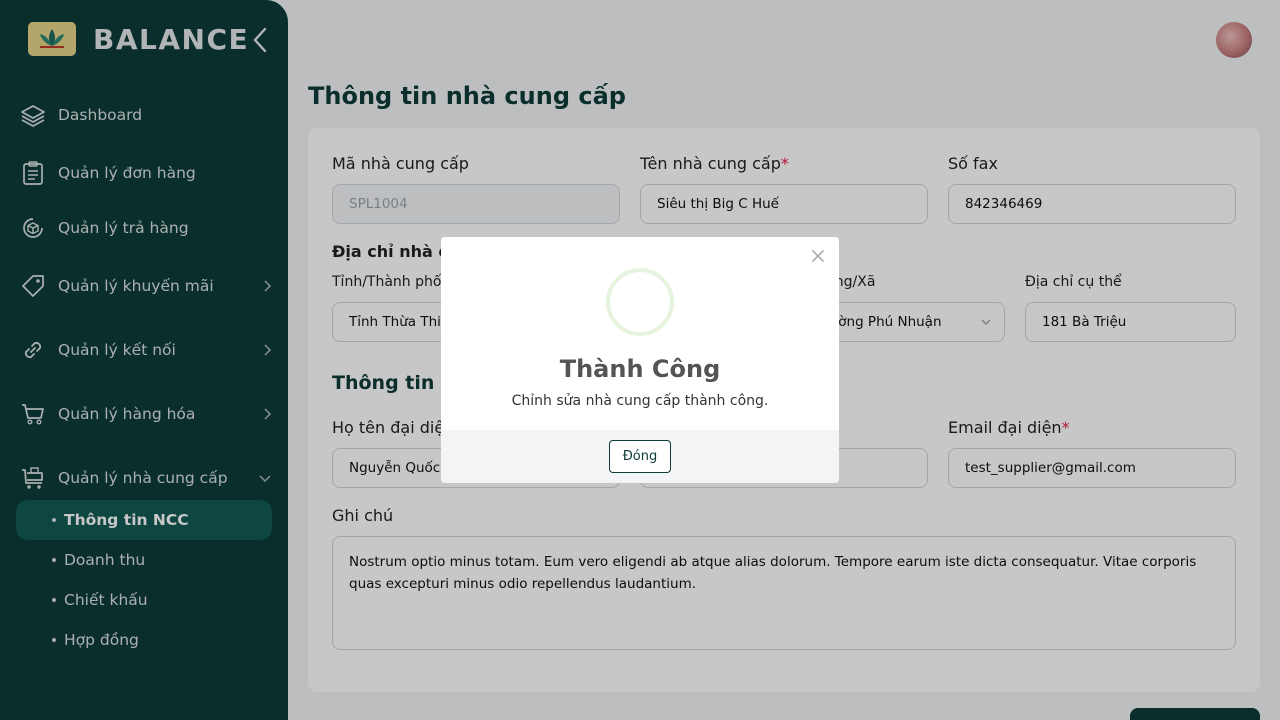 The height and width of the screenshot is (720, 1280). I want to click on close-icon, so click(818, 256).